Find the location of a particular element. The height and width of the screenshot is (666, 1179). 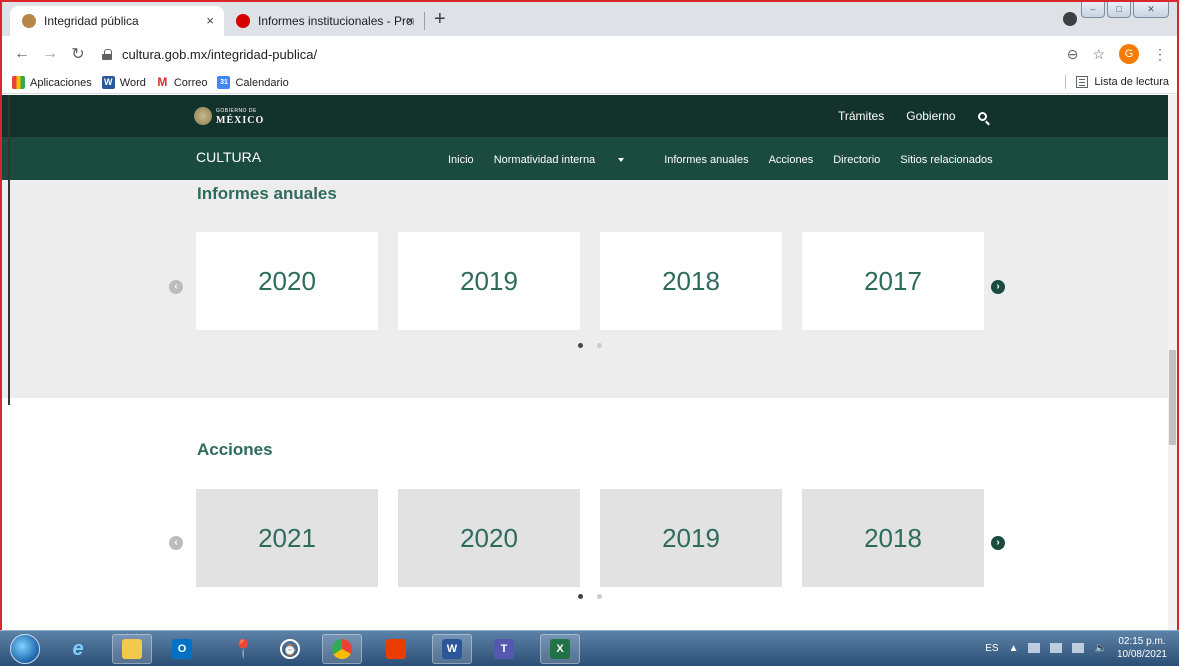

bookmark-star-icon: ☆ is located at coordinates (1098, 54).